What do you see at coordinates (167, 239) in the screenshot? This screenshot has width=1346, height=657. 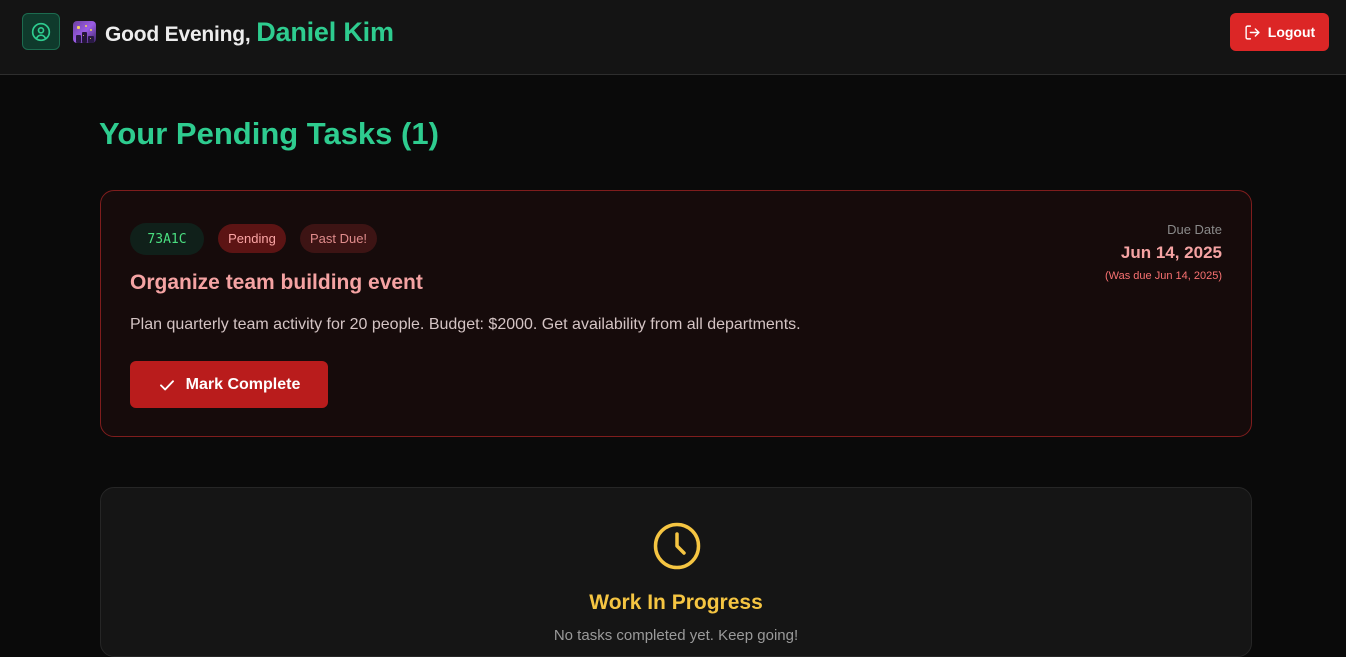 I see `task-id-badge: 73A1C` at bounding box center [167, 239].